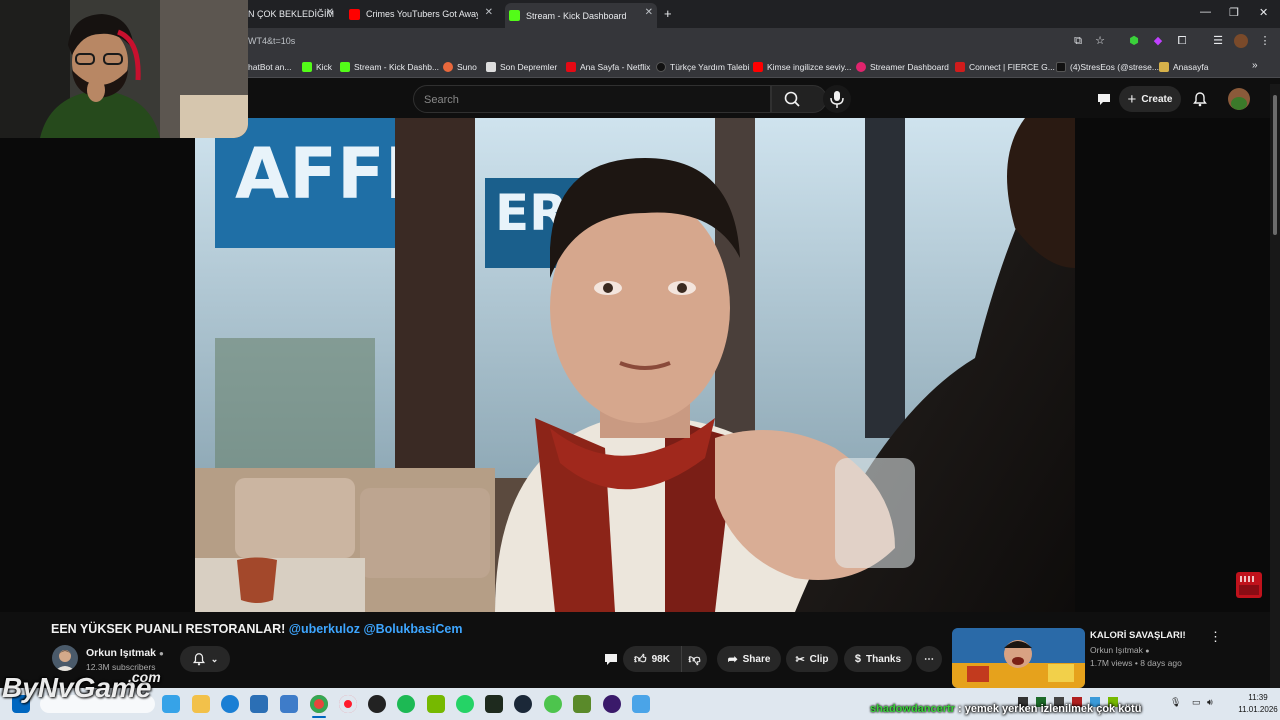 The width and height of the screenshot is (1280, 720). What do you see at coordinates (1182, 41) in the screenshot?
I see `extensions-icon: ⧠` at bounding box center [1182, 41].